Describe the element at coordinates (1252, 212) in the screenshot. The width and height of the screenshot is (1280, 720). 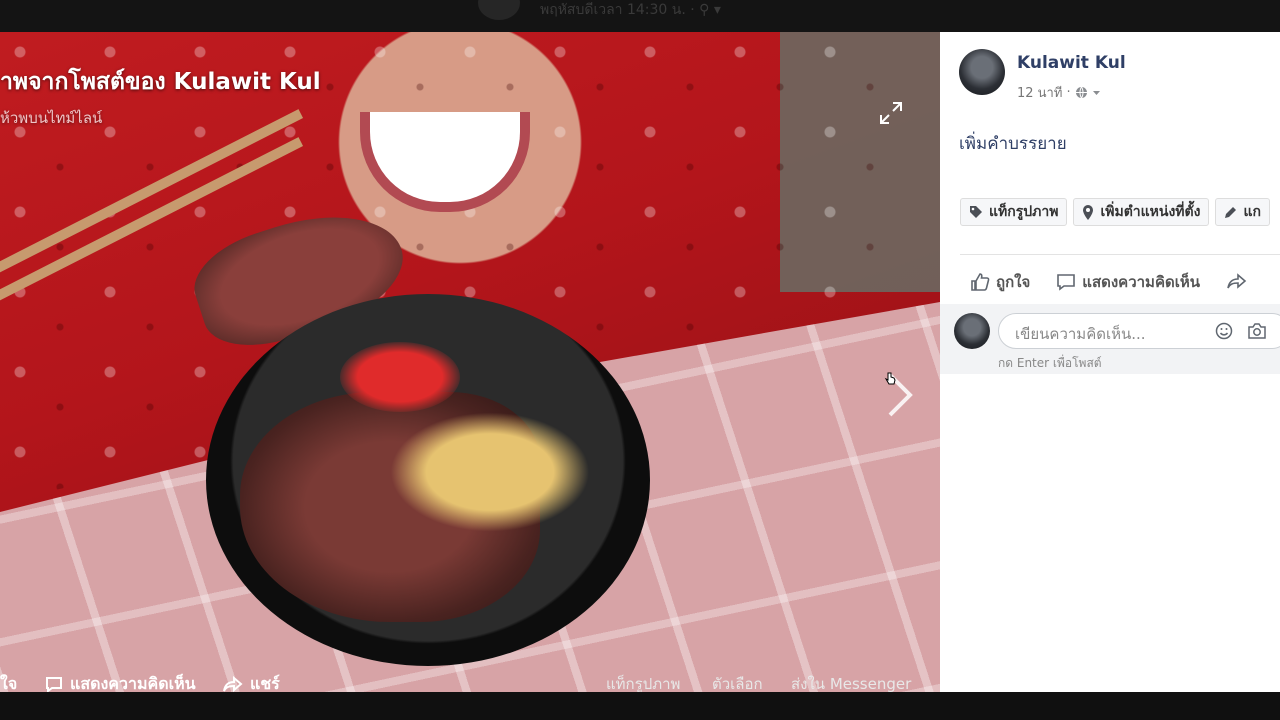
I see `edit-label: แก` at that location.